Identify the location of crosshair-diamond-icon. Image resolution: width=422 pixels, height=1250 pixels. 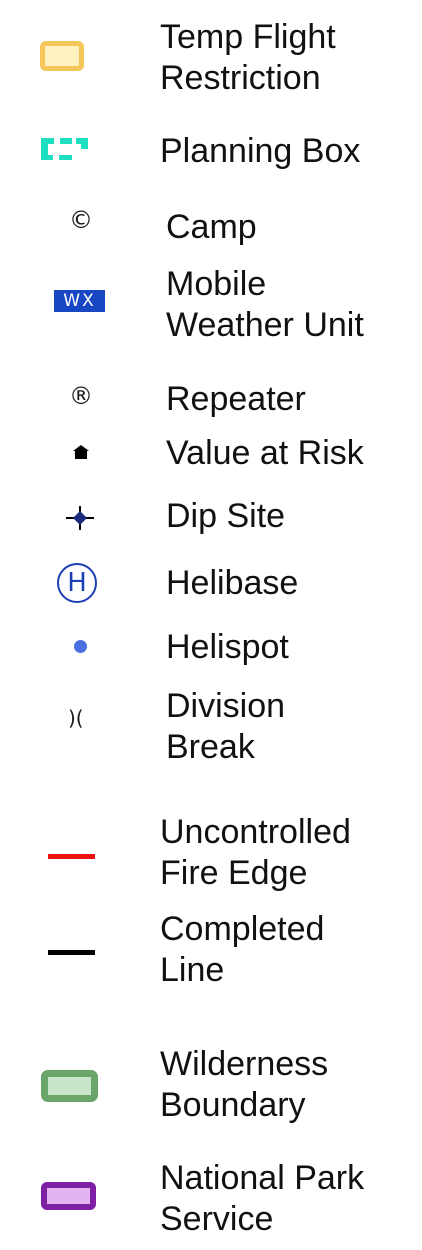
(80, 518).